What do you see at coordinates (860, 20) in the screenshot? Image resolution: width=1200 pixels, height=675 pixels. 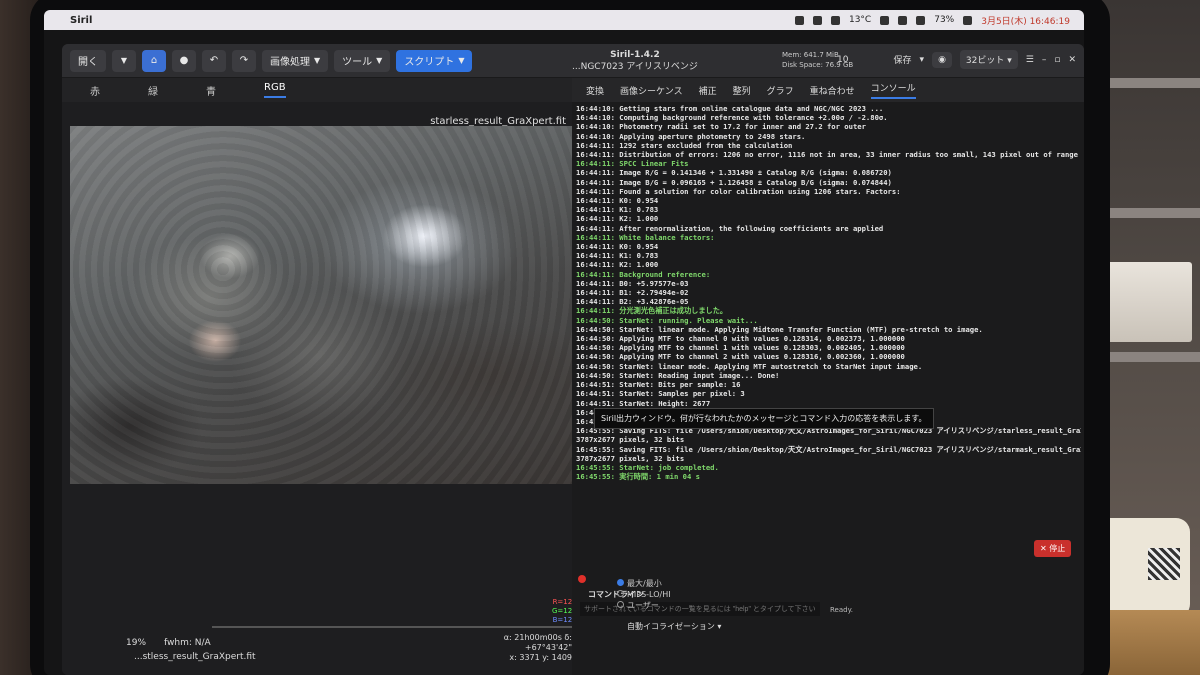 I see `temperature-label: 13°C` at bounding box center [860, 20].